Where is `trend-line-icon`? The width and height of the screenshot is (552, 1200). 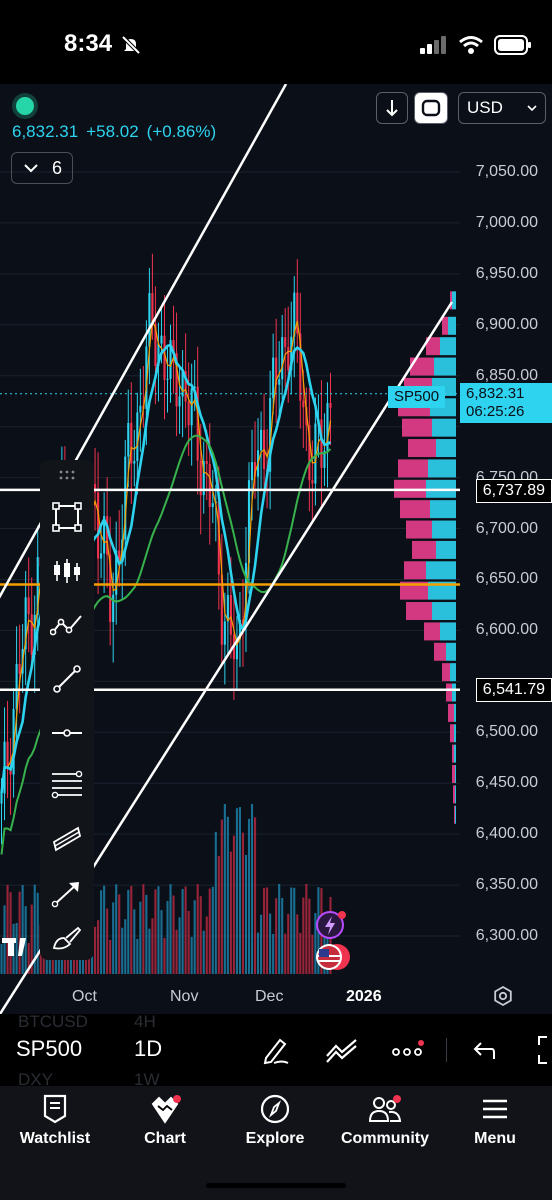
trend-line-icon is located at coordinates (67, 679).